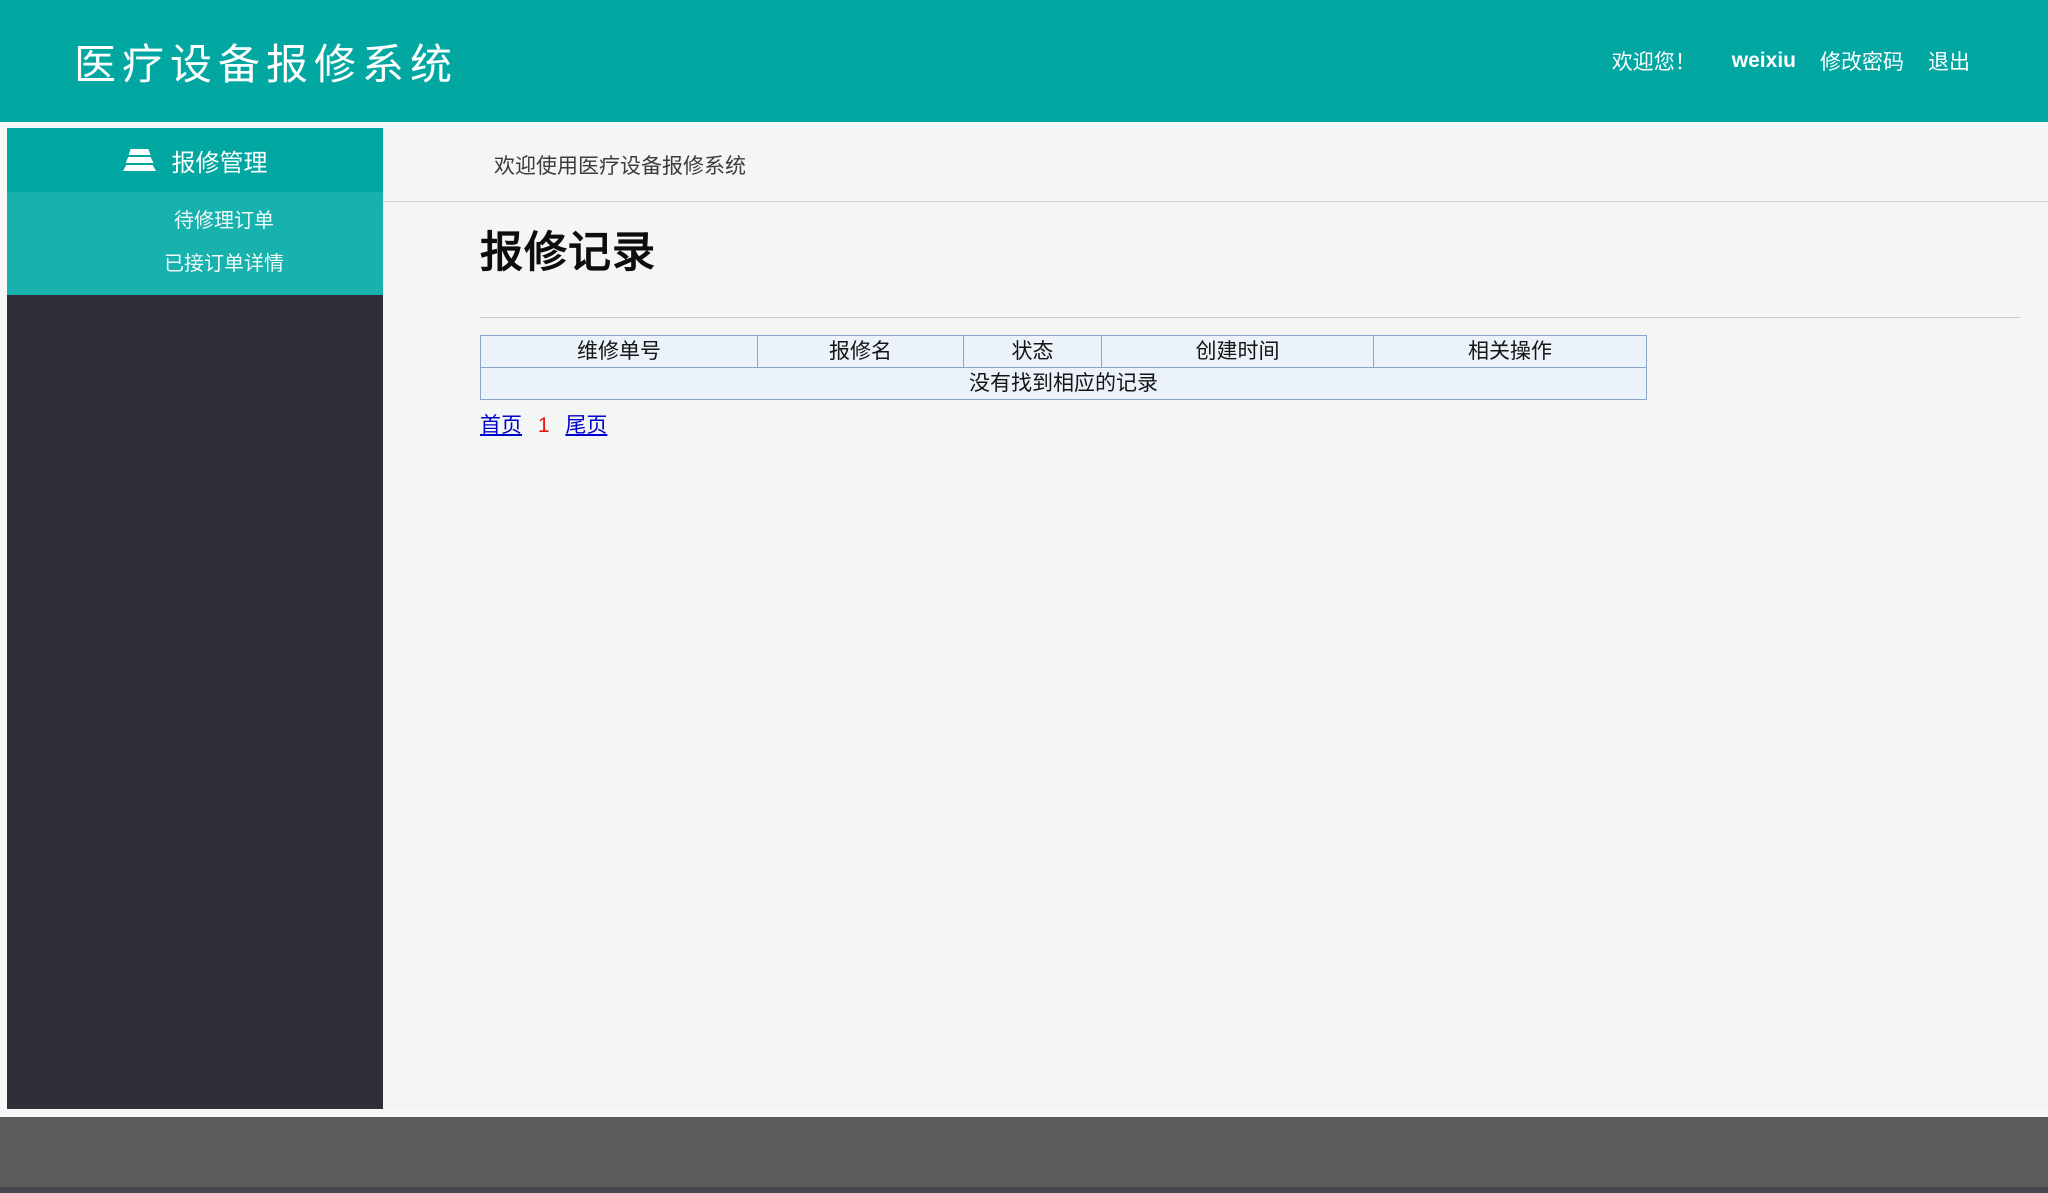 The height and width of the screenshot is (1193, 2048). I want to click on empty-message: 没有找到相应的记录, so click(1063, 383).